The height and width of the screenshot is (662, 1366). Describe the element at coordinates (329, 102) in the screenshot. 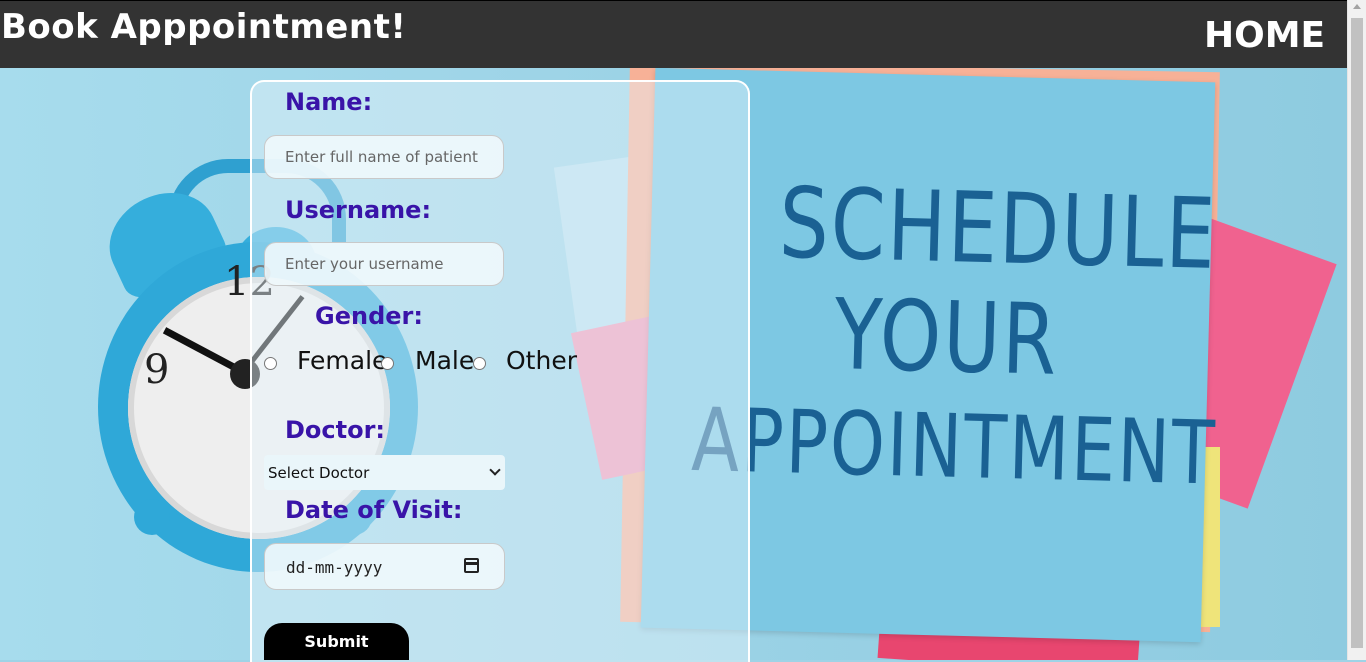

I see `name-label: Name:` at that location.